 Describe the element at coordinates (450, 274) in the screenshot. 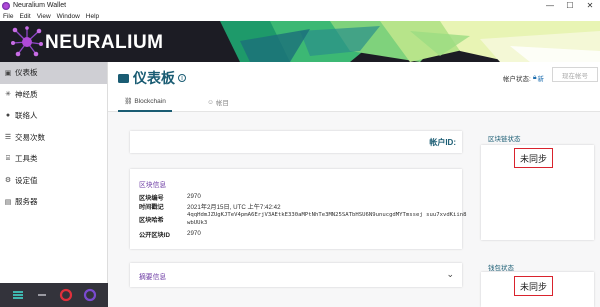

I see `chevron-down-icon: ⌄` at that location.